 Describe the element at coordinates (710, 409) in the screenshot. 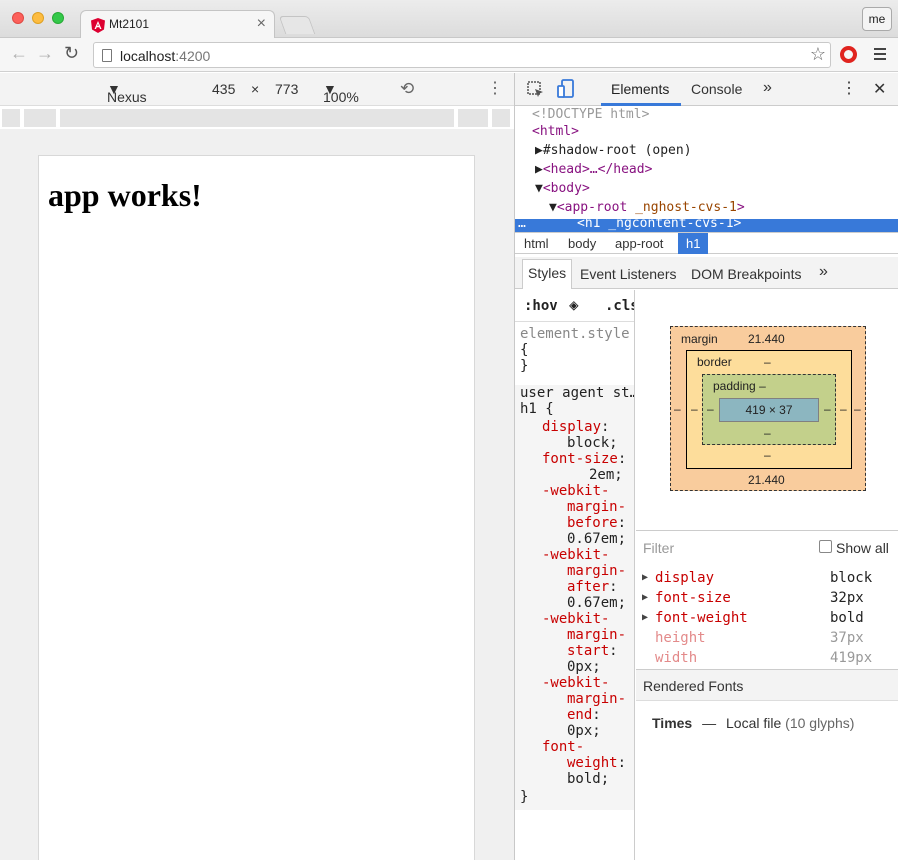

I see `padding-left-value: –` at that location.